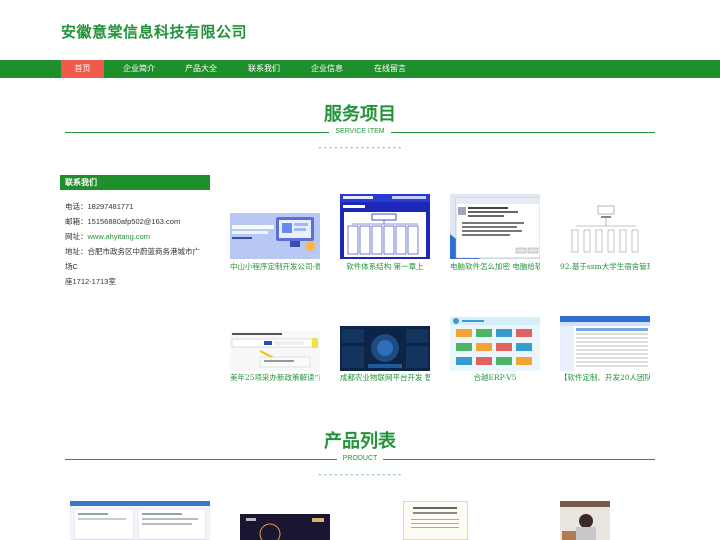  What do you see at coordinates (360, 474) in the screenshot?
I see `products-dash: ----------------` at bounding box center [360, 474].